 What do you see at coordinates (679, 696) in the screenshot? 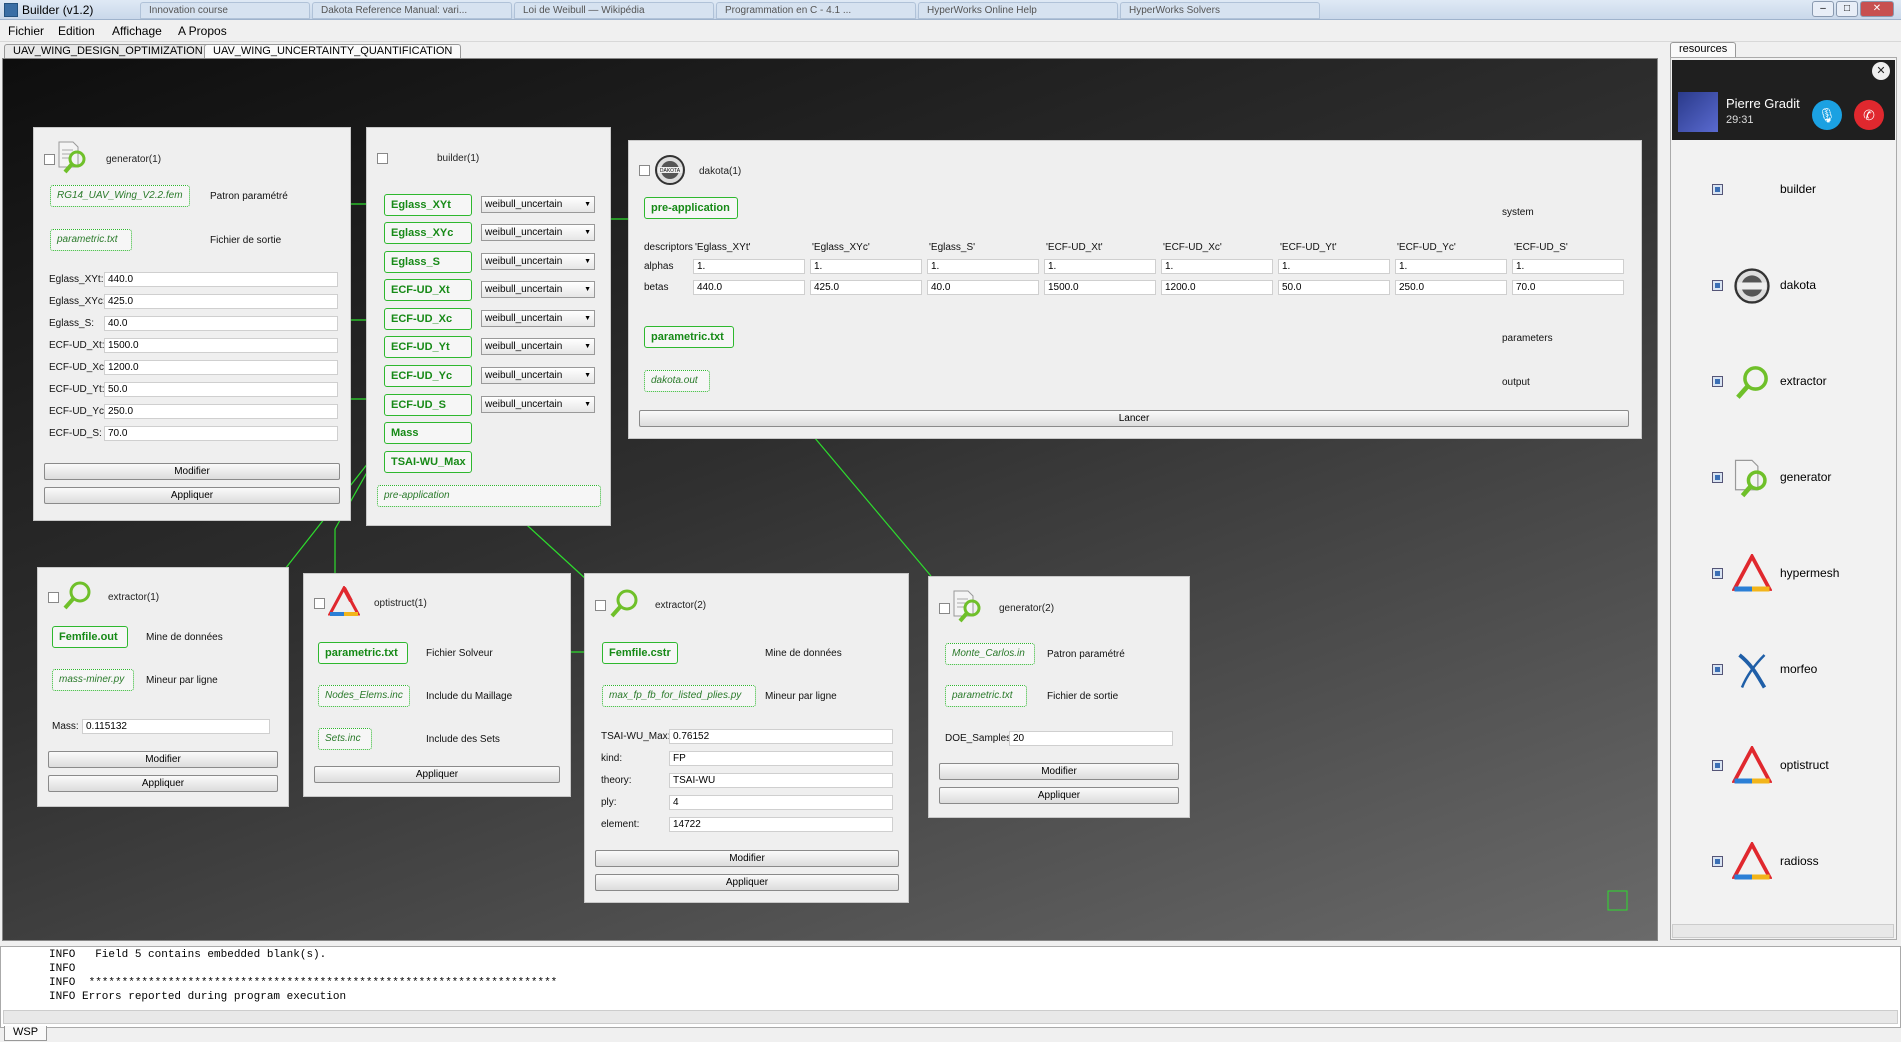
I see `miner-script-port: max_fp_fb_for_listed_plies.py` at bounding box center [679, 696].